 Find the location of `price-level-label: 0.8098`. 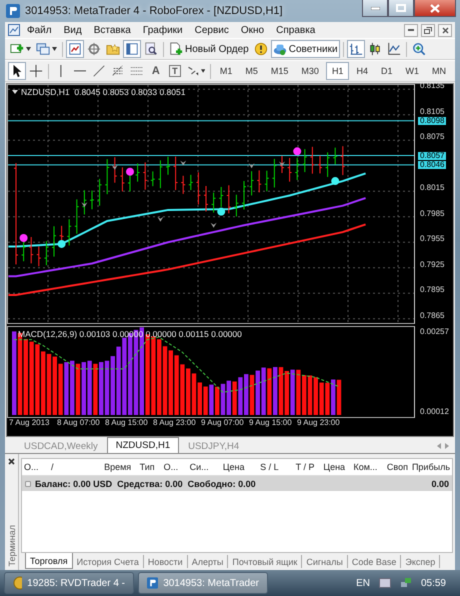

price-level-label: 0.8098 is located at coordinates (432, 120).